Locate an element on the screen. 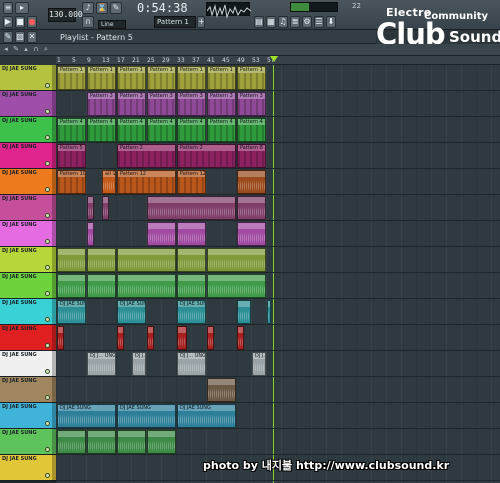 The height and width of the screenshot is (483, 500). snap-magnet-icon: ∩ is located at coordinates (88, 22).